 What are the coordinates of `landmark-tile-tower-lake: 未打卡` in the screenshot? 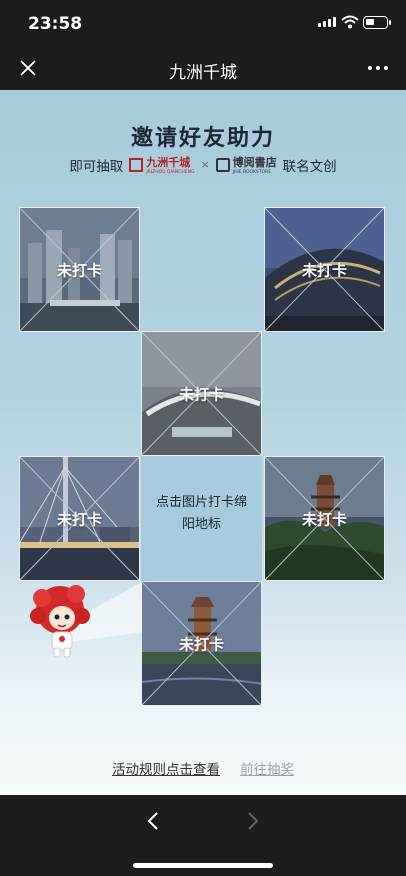 It's located at (201, 643).